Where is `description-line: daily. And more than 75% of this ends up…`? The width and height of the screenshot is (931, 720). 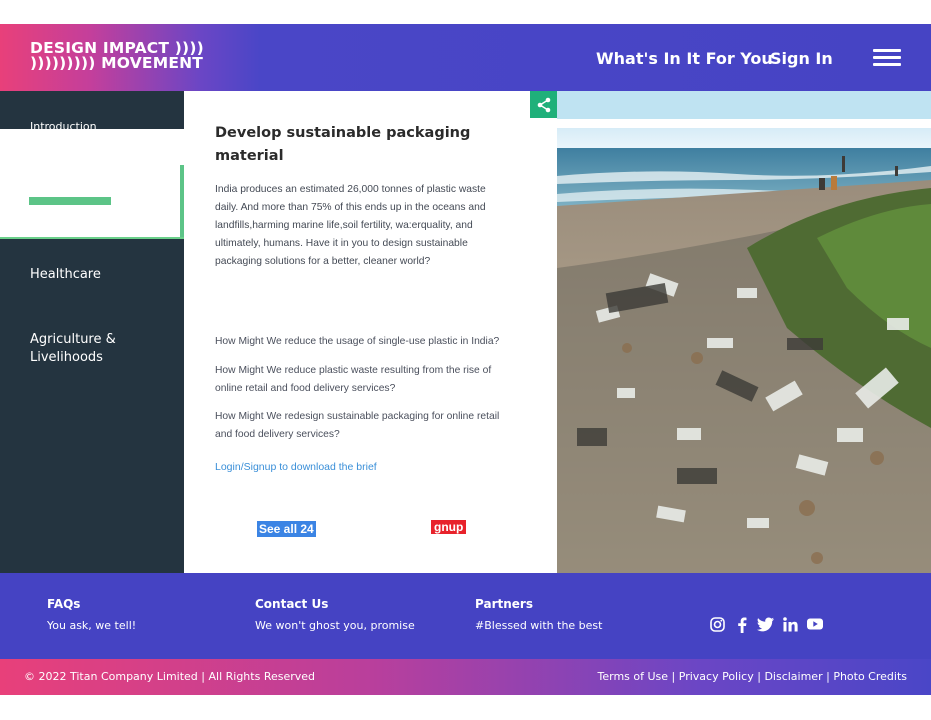 description-line: daily. And more than 75% of this ends up… is located at coordinates (350, 207).